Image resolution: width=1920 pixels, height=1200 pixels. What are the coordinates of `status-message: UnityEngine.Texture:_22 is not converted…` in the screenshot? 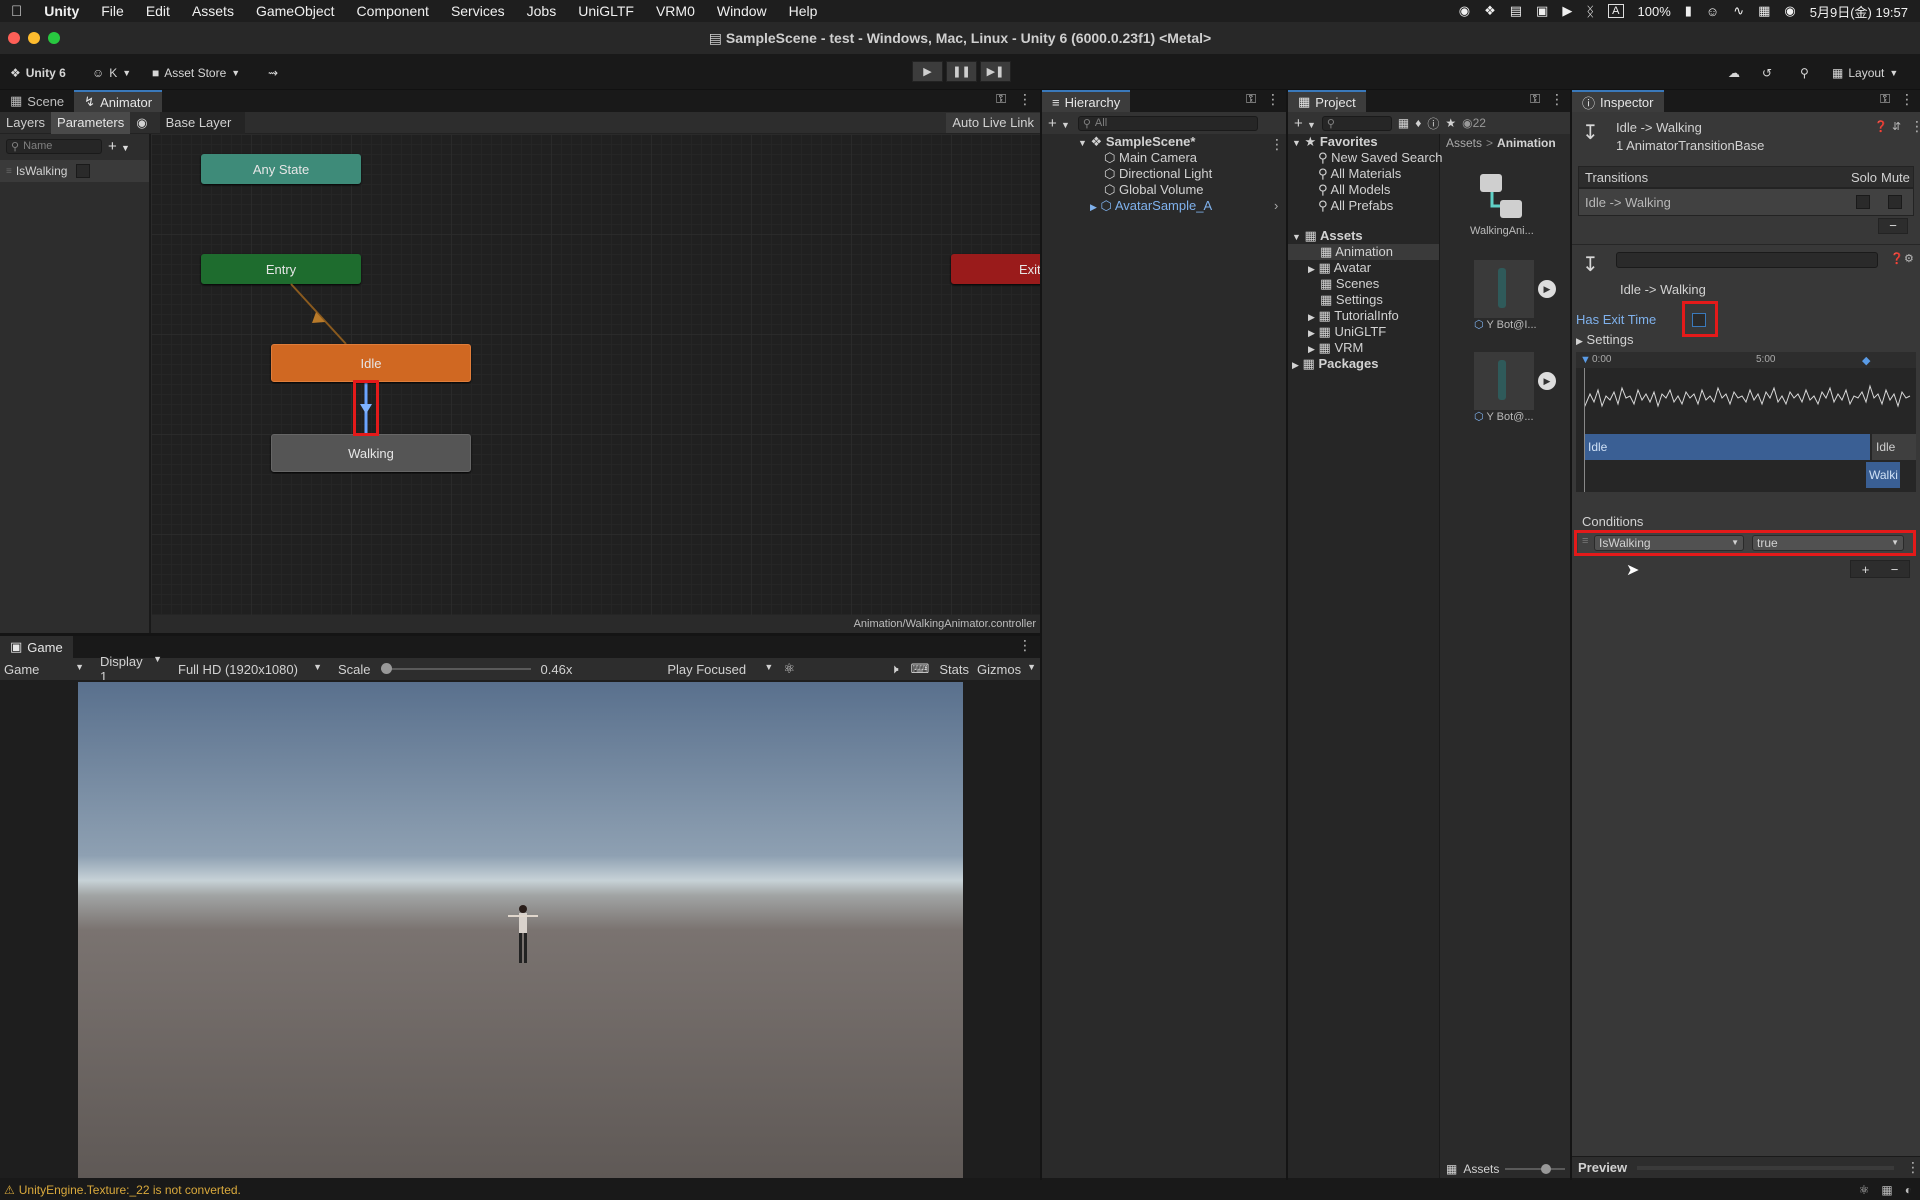 It's located at (130, 1190).